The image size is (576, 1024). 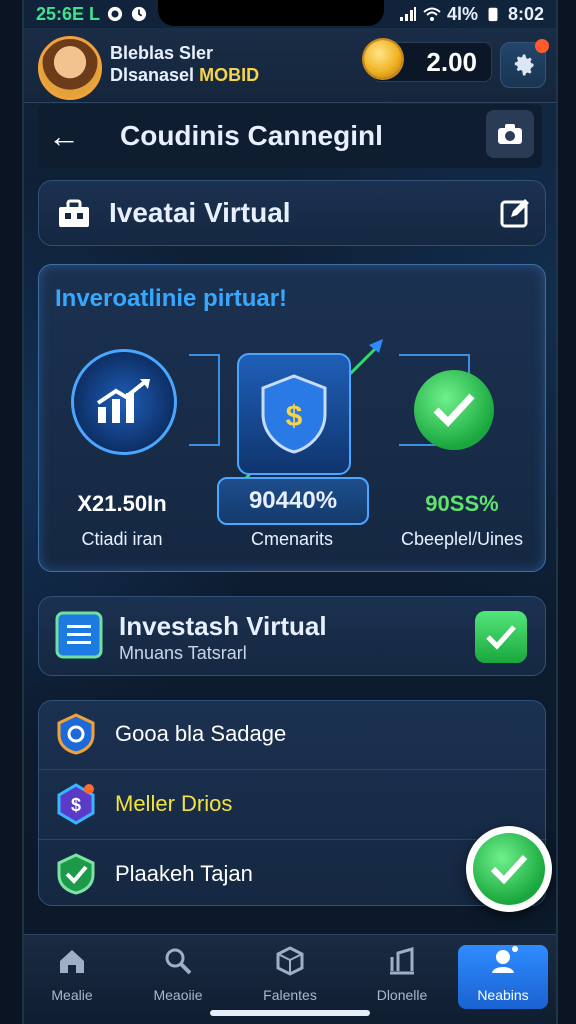 I want to click on nav-label: Meaoiie, so click(x=178, y=995).